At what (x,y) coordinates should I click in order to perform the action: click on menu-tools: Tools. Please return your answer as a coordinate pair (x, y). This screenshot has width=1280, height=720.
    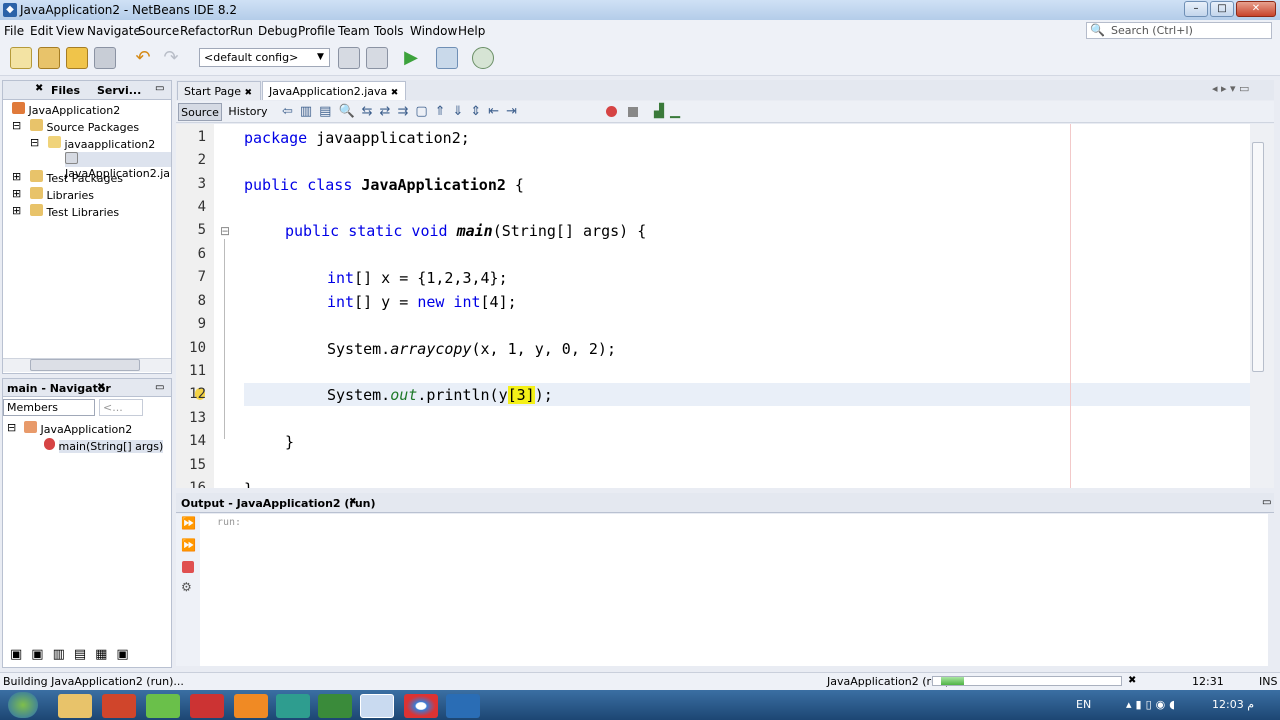
    Looking at the image, I should click on (389, 31).